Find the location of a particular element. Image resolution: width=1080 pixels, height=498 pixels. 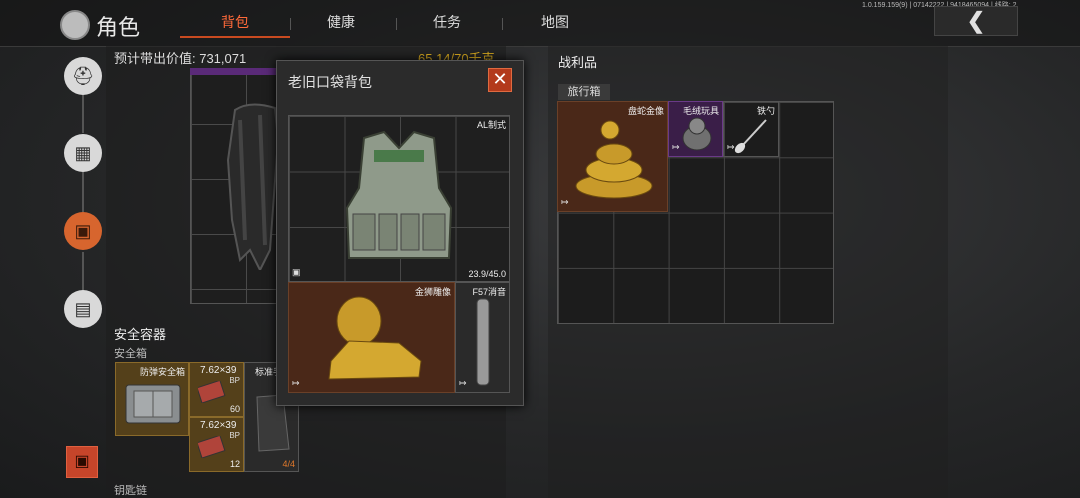

plush-toy-image is located at coordinates (697, 134).